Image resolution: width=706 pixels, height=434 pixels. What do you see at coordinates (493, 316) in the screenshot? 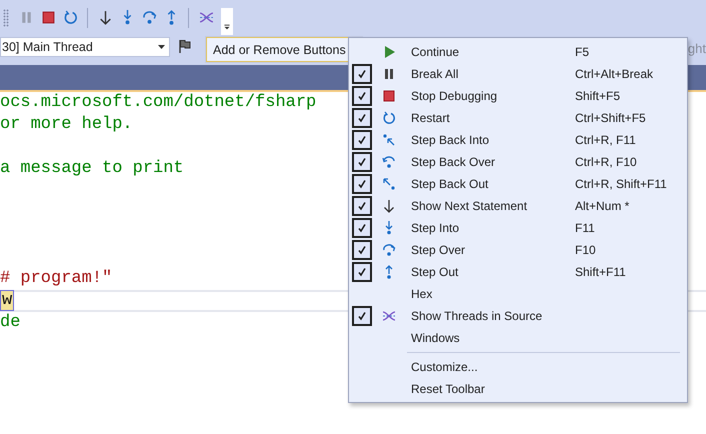
I see `menu-item: Show Threads in Source` at bounding box center [493, 316].